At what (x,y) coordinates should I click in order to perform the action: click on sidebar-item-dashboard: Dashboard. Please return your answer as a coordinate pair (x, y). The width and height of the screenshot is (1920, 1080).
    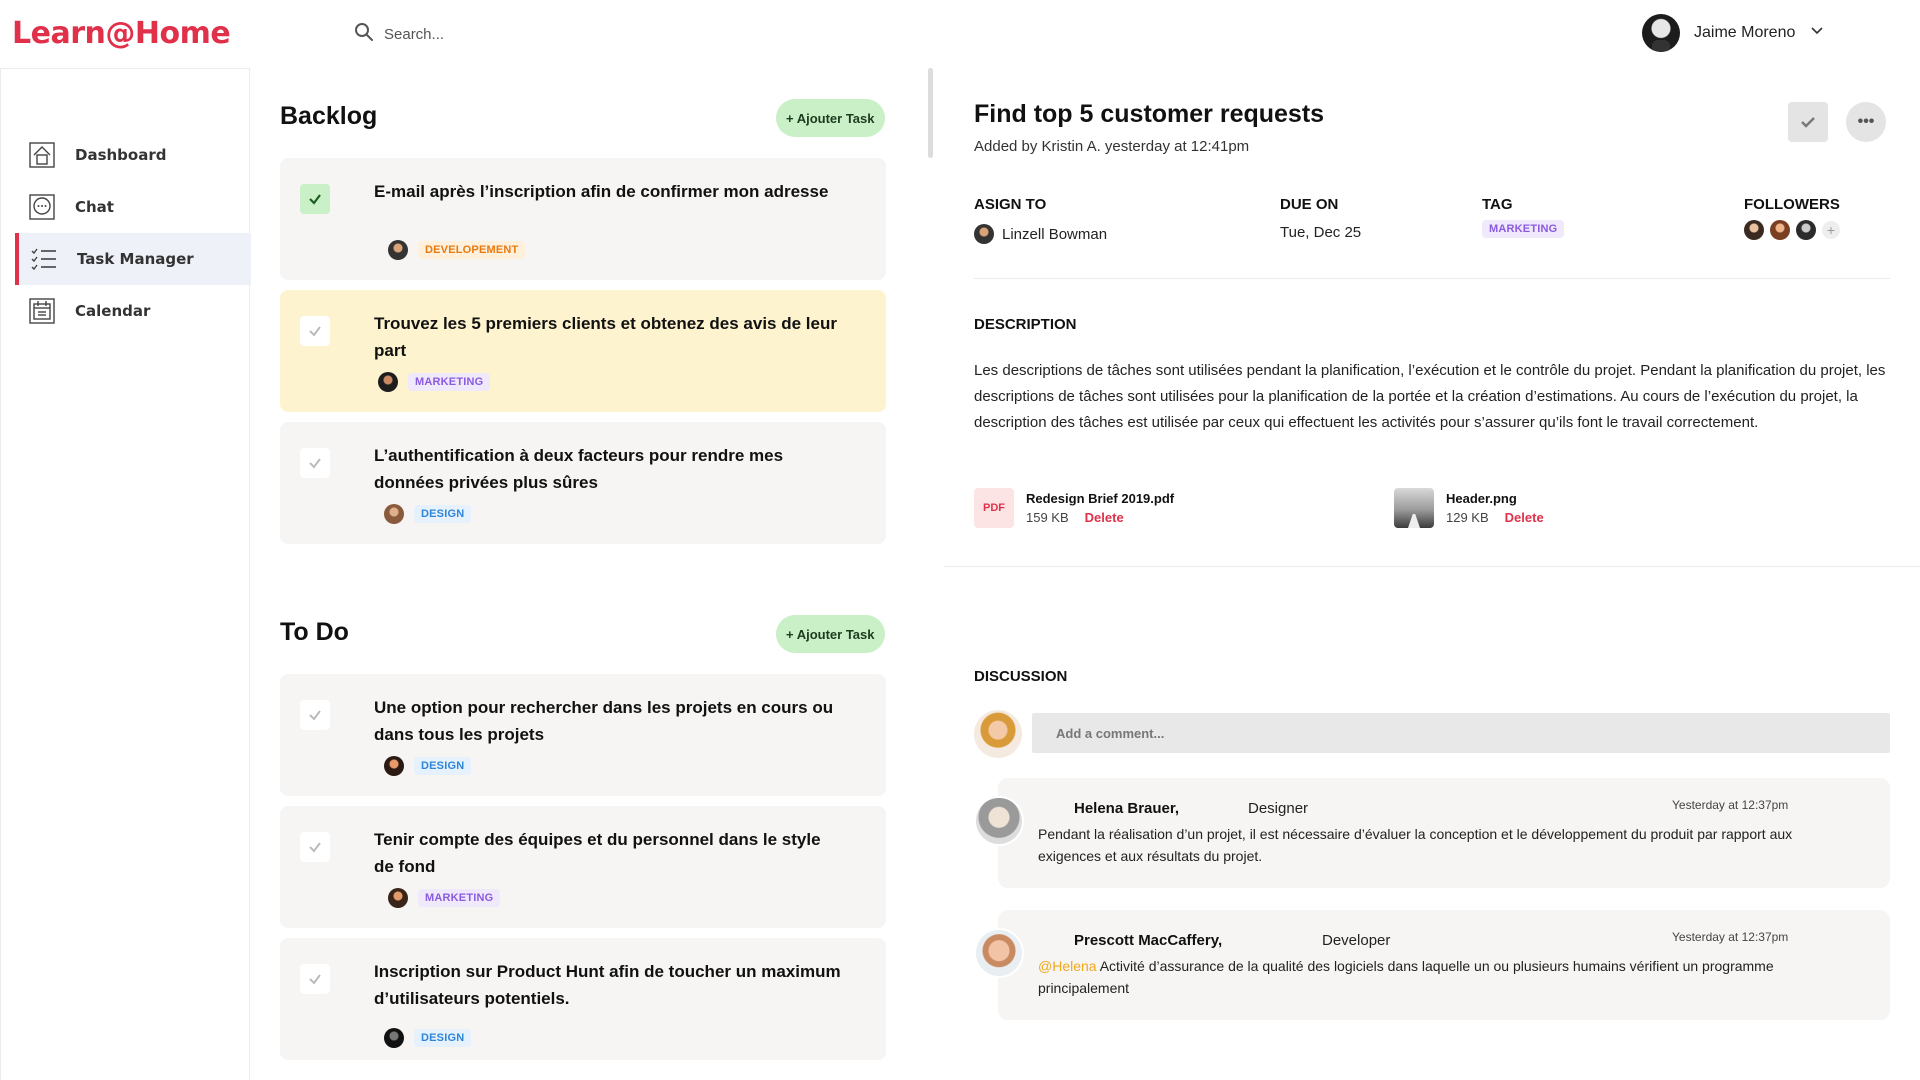
    Looking at the image, I should click on (133, 155).